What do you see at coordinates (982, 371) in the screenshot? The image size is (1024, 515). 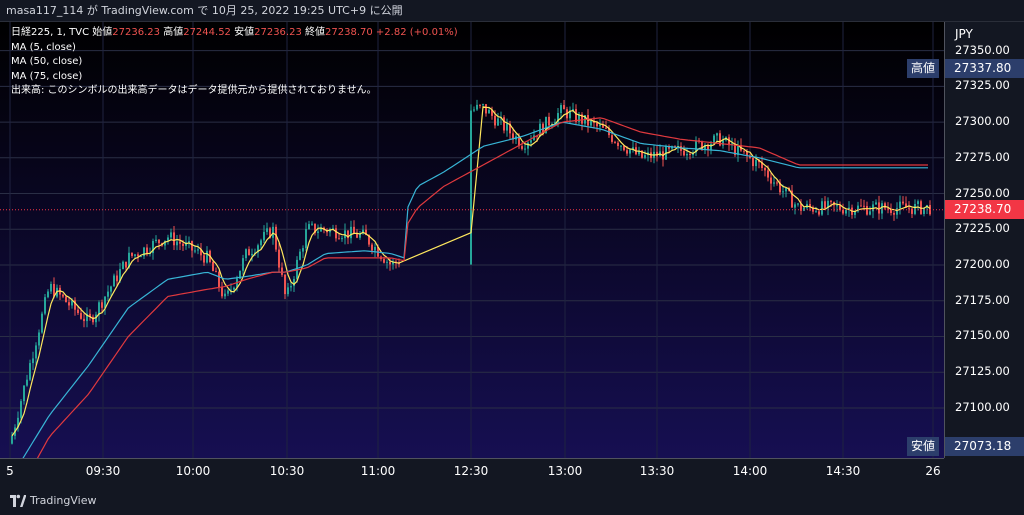 I see `price-tick-label: 27125.00` at bounding box center [982, 371].